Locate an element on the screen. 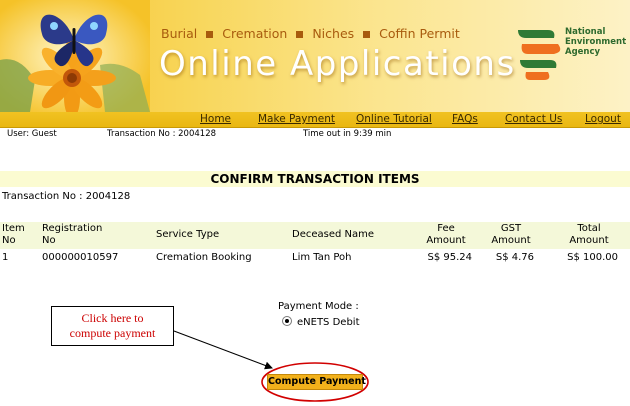 The image size is (630, 406). section-title: CONFIRM TRANSACTION ITEMS is located at coordinates (315, 179).